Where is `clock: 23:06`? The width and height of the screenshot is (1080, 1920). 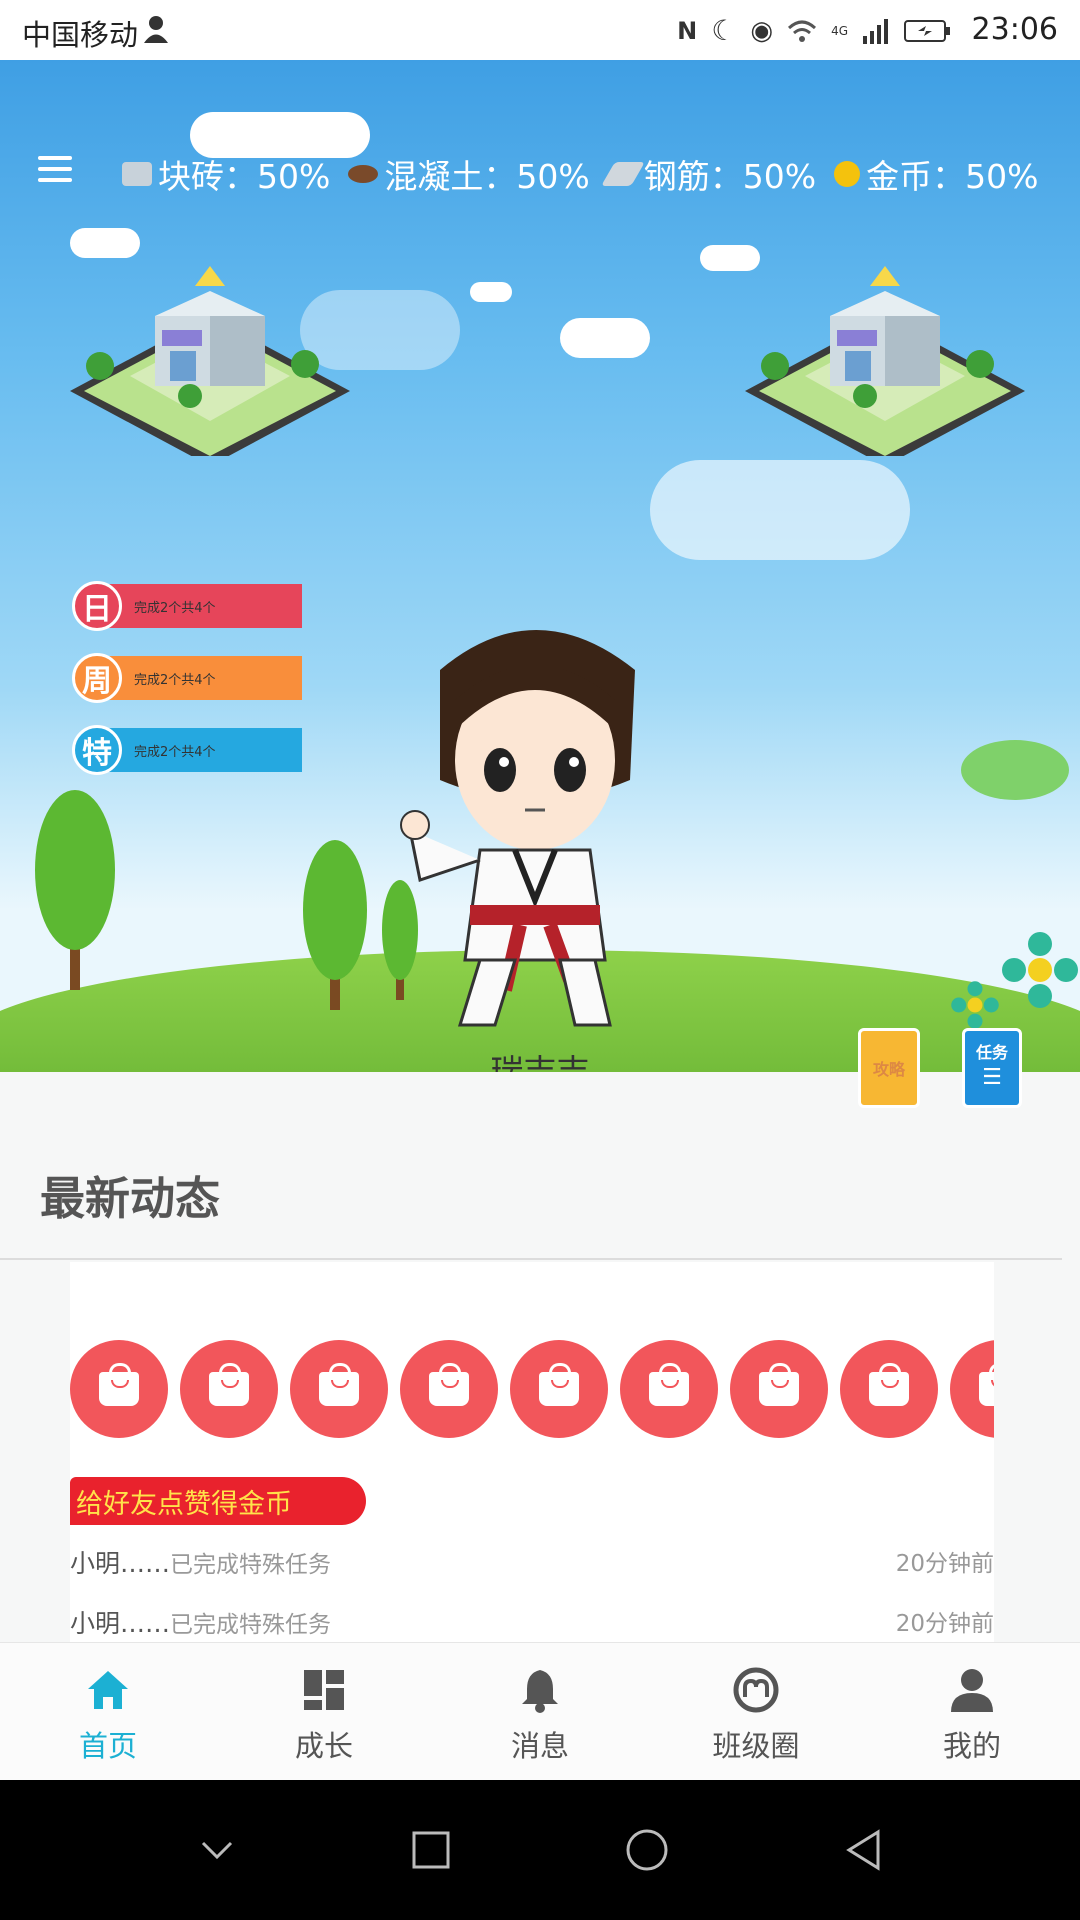
clock: 23:06 is located at coordinates (1014, 29).